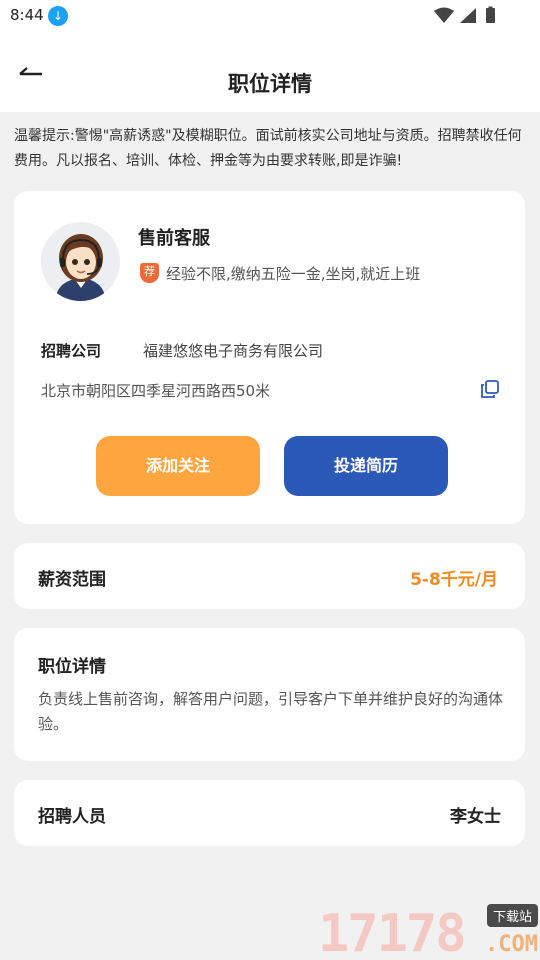 Image resolution: width=540 pixels, height=960 pixels. I want to click on nav-bar: 职位详情, so click(270, 72).